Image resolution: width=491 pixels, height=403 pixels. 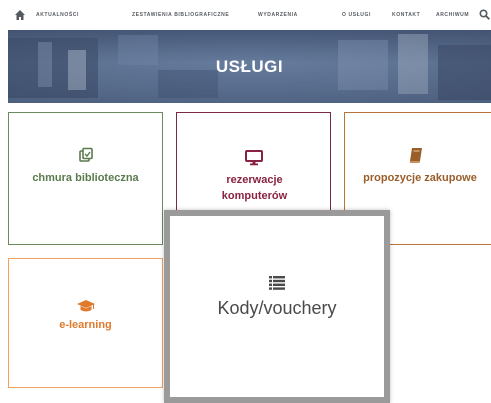 What do you see at coordinates (415, 155) in the screenshot?
I see `book-icon` at bounding box center [415, 155].